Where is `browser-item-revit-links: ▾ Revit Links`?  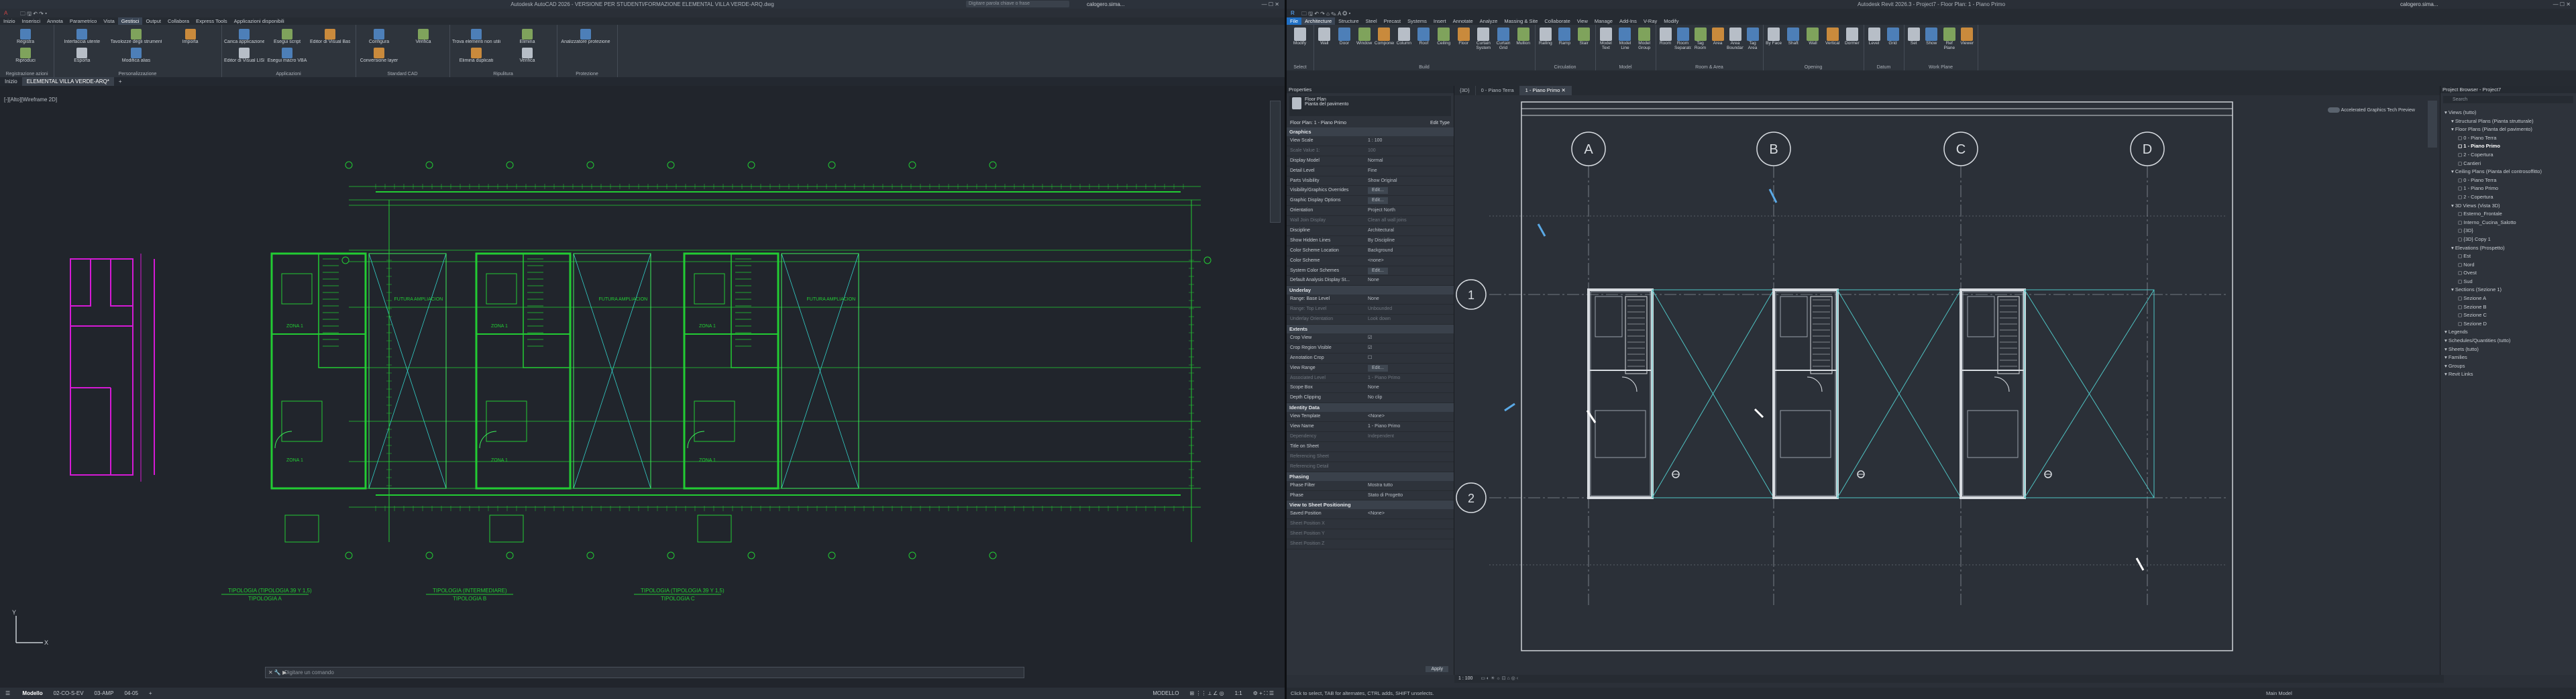 browser-item-revit-links: ▾ Revit Links is located at coordinates (2508, 374).